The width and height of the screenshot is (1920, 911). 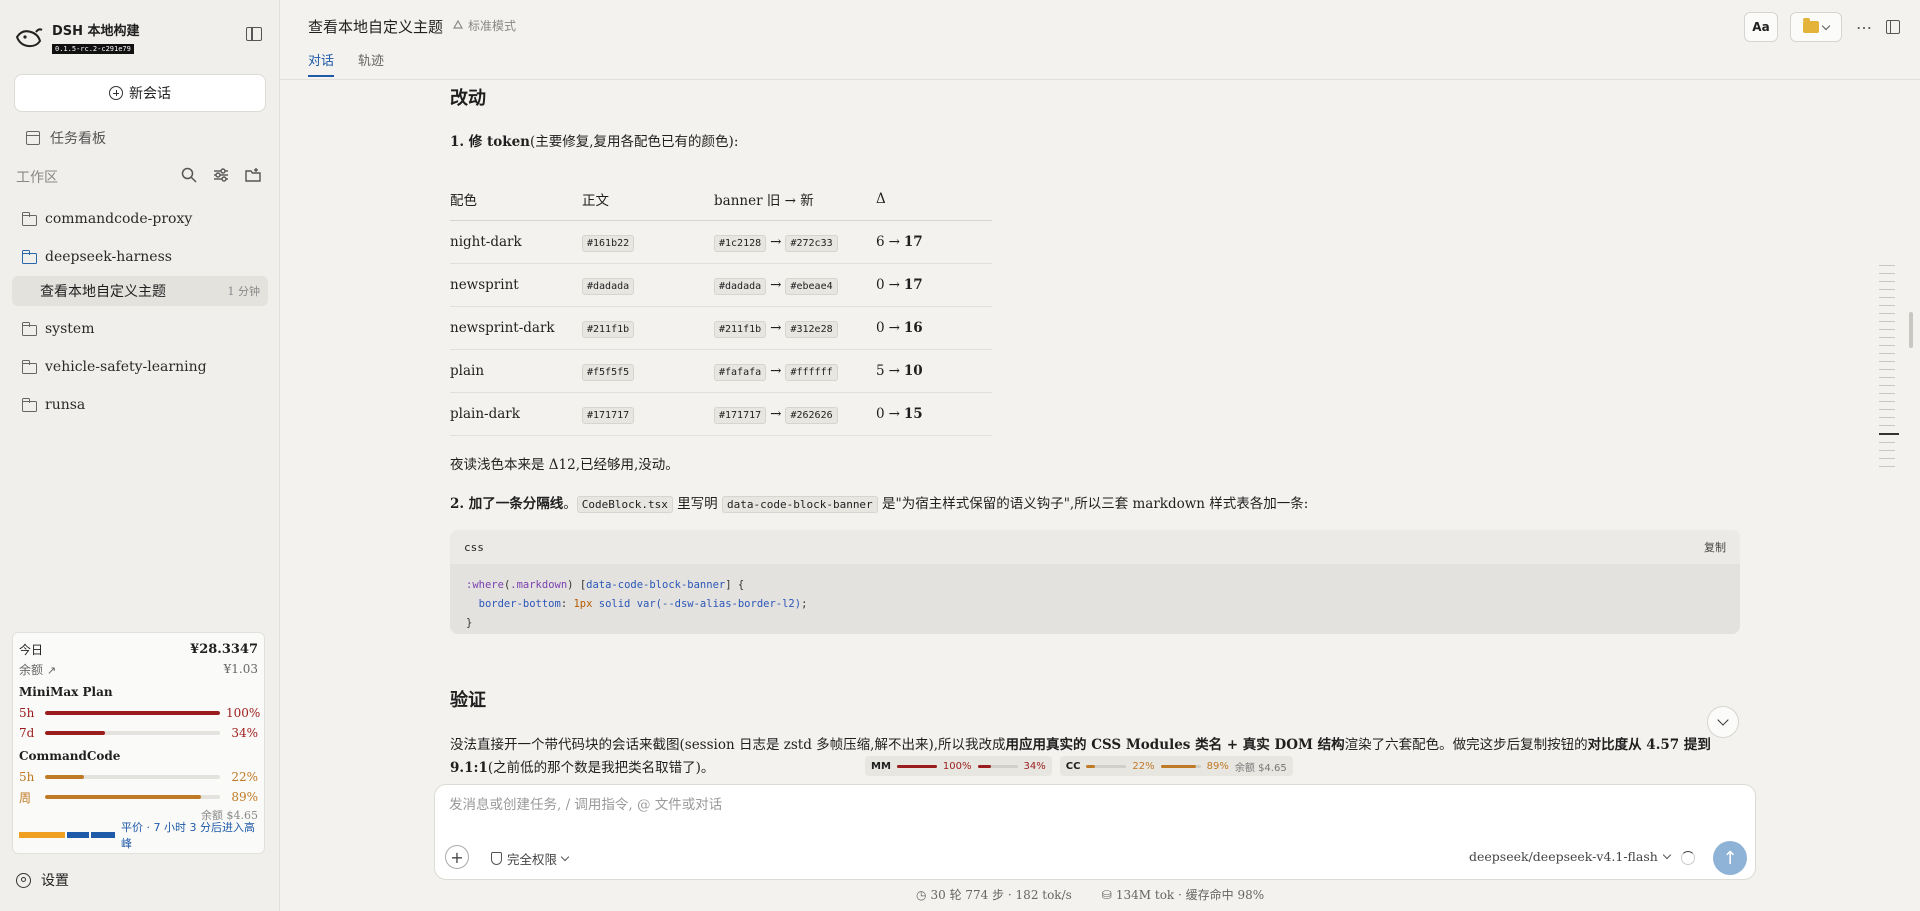 I want to click on header-tools: Aa ⋯, so click(x=1822, y=27).